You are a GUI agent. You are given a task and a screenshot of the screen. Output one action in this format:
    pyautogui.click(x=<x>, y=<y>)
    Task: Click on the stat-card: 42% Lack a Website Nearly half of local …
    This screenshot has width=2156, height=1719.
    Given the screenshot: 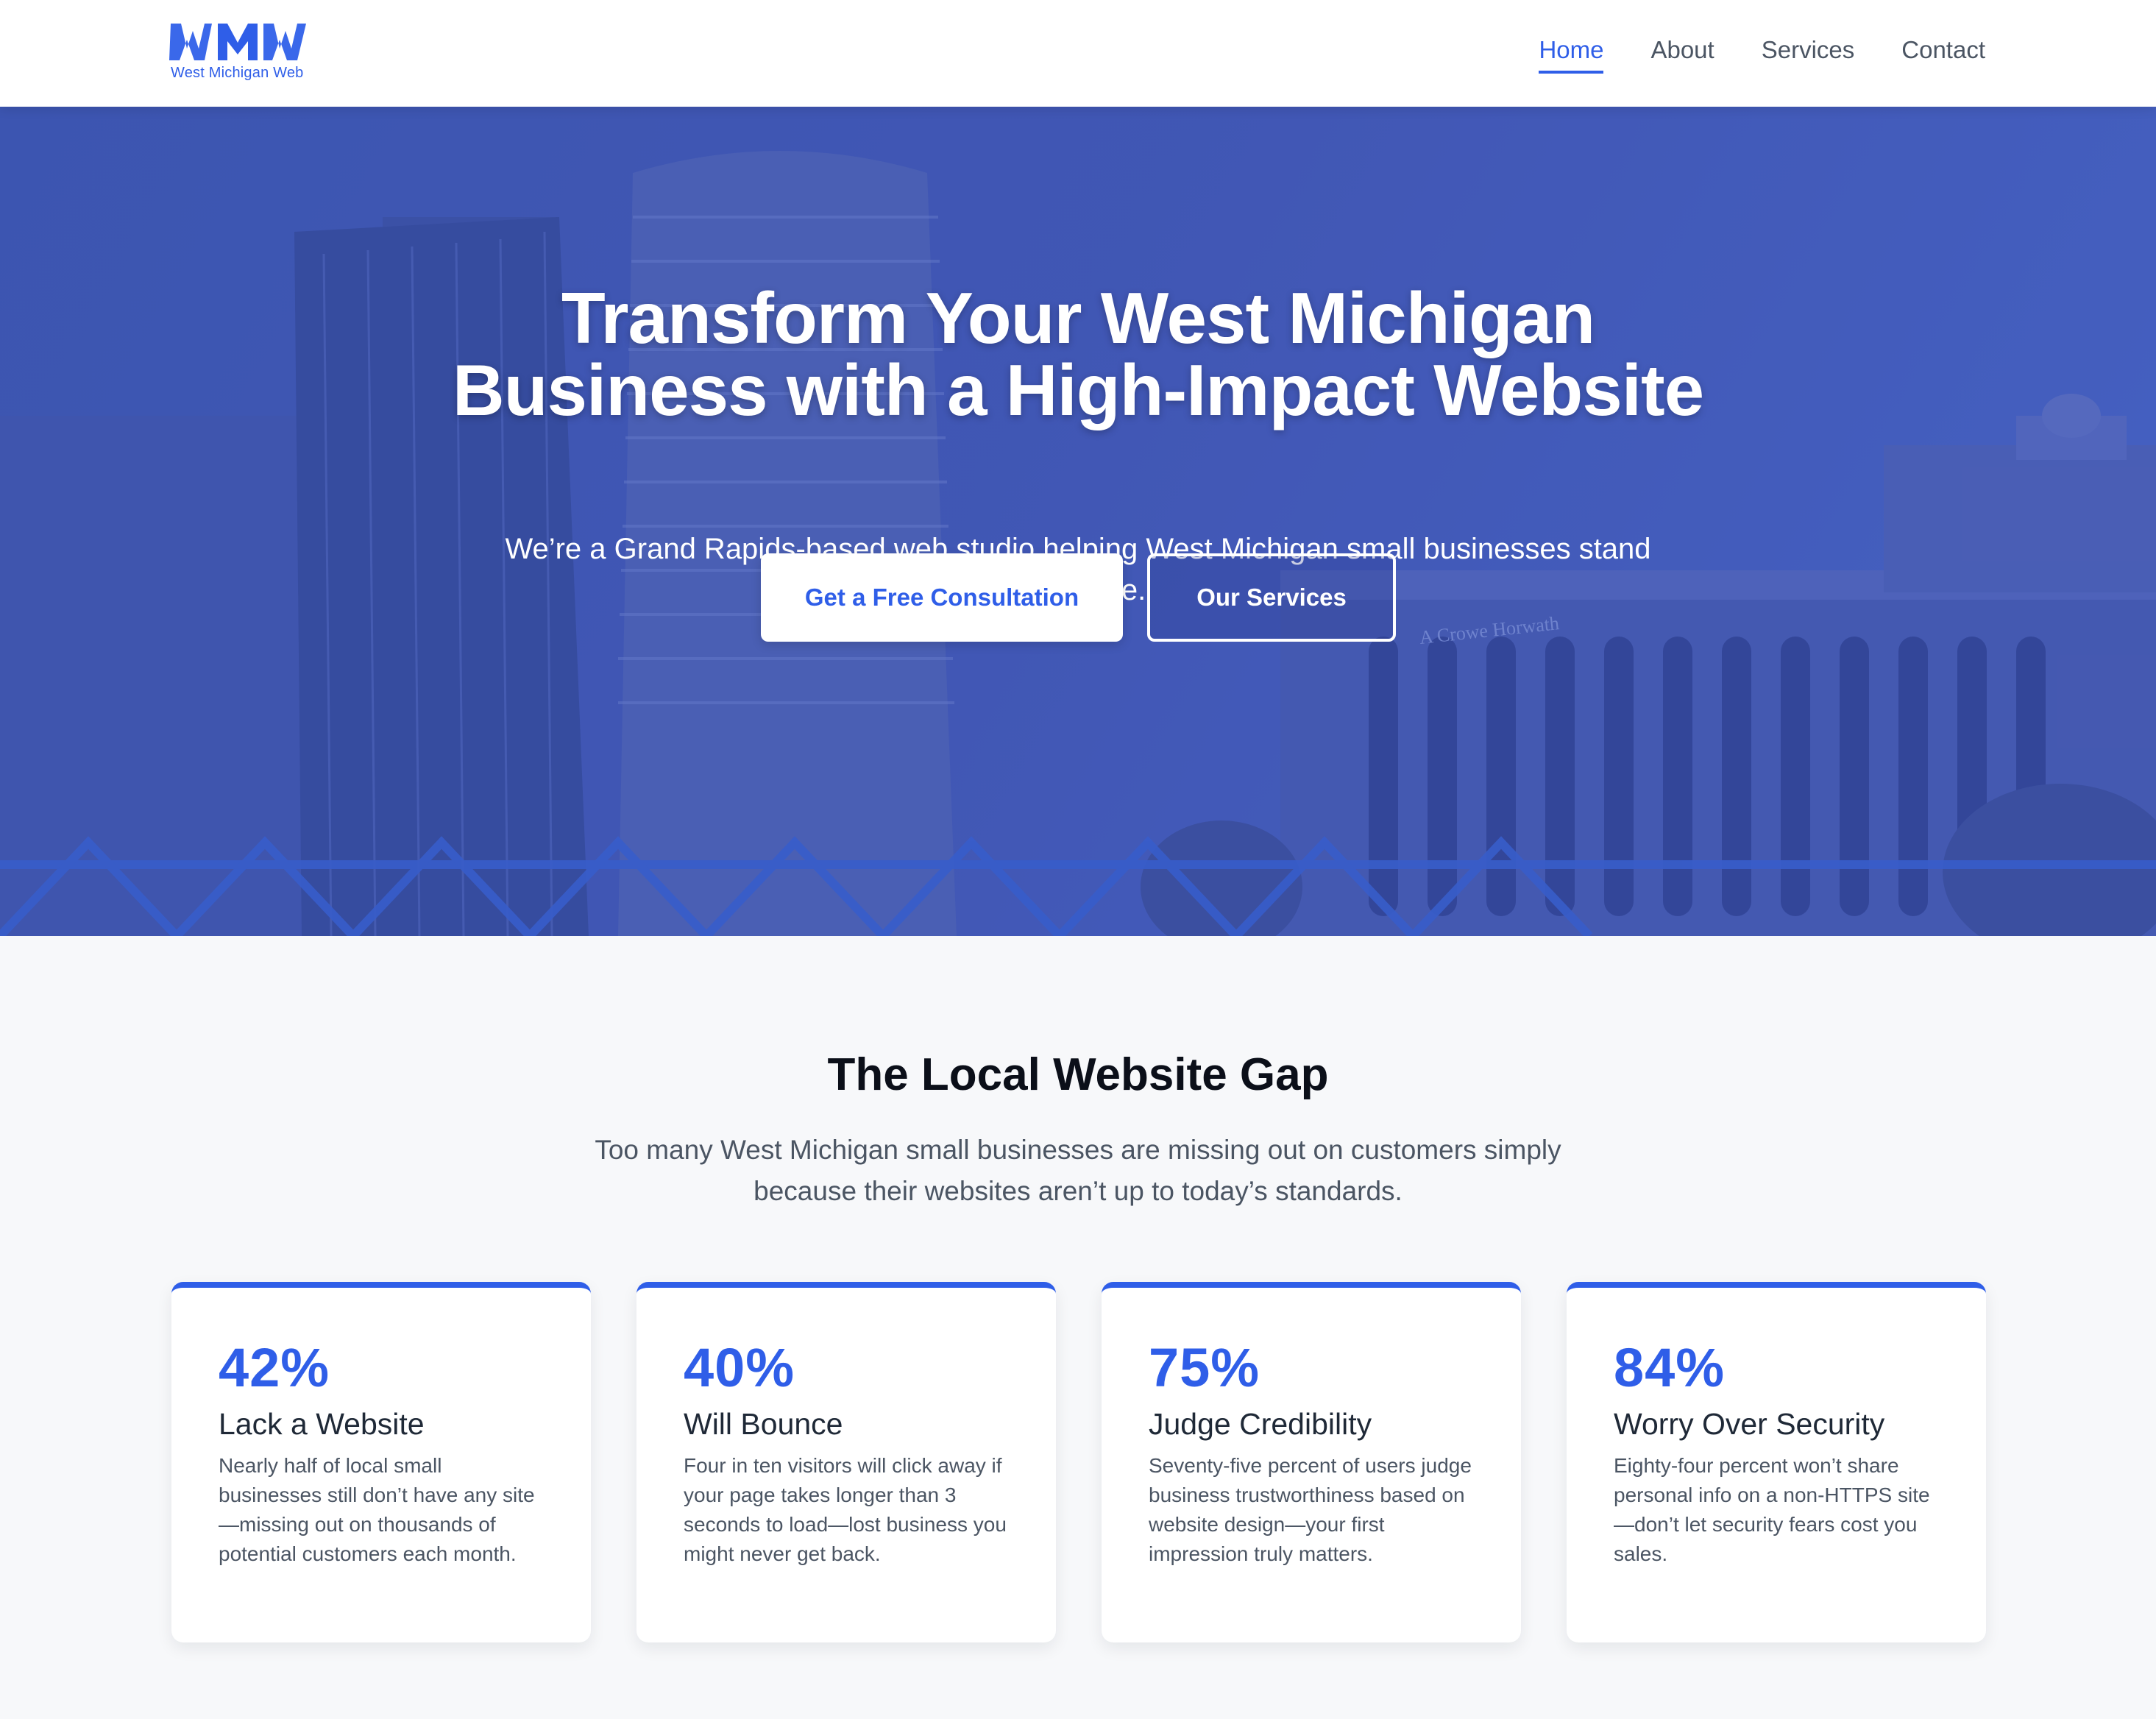 What is the action you would take?
    pyautogui.click(x=381, y=1462)
    